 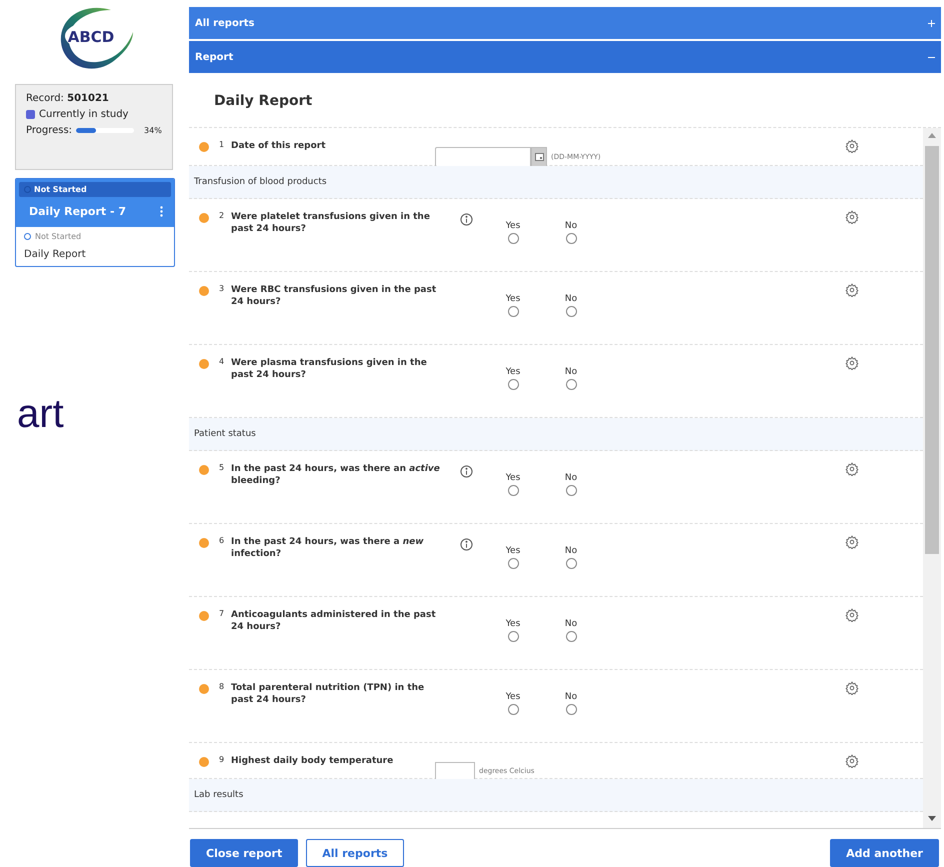 What do you see at coordinates (222, 144) in the screenshot?
I see `question-number: 1` at bounding box center [222, 144].